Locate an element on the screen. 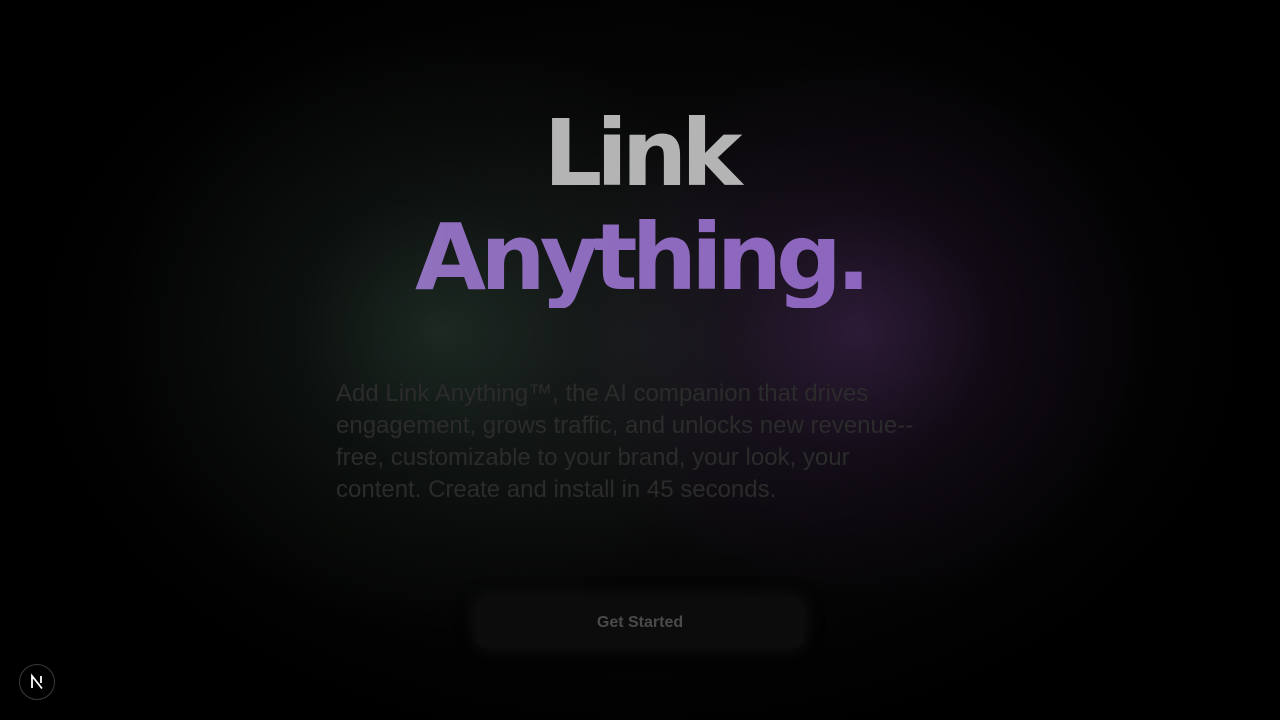 The height and width of the screenshot is (720, 1280). hero-title-line1: Link is located at coordinates (643, 153).